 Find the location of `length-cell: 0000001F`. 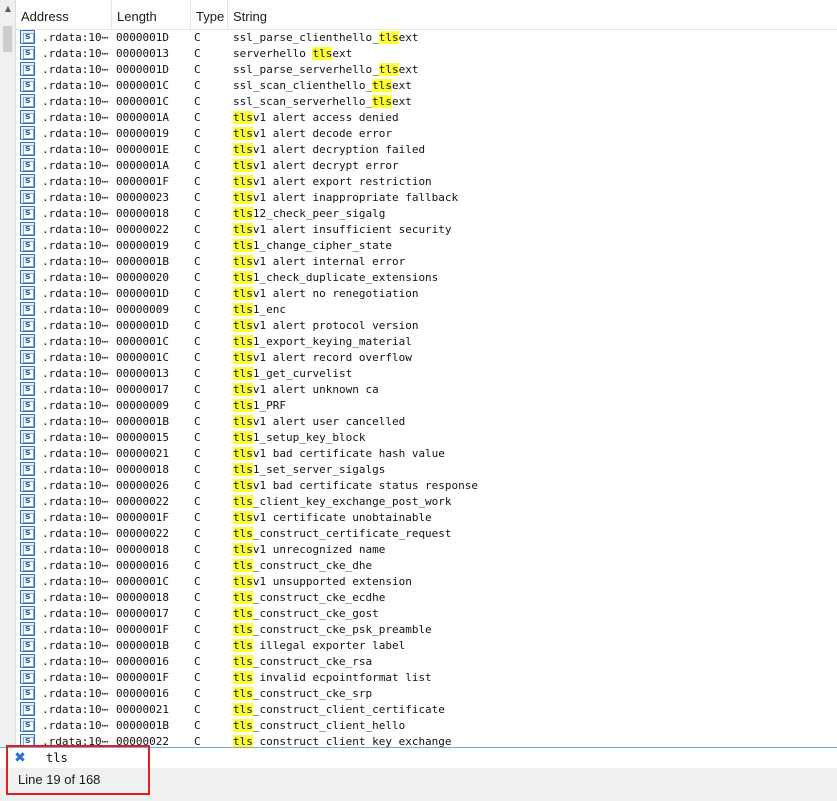

length-cell: 0000001F is located at coordinates (142, 677).